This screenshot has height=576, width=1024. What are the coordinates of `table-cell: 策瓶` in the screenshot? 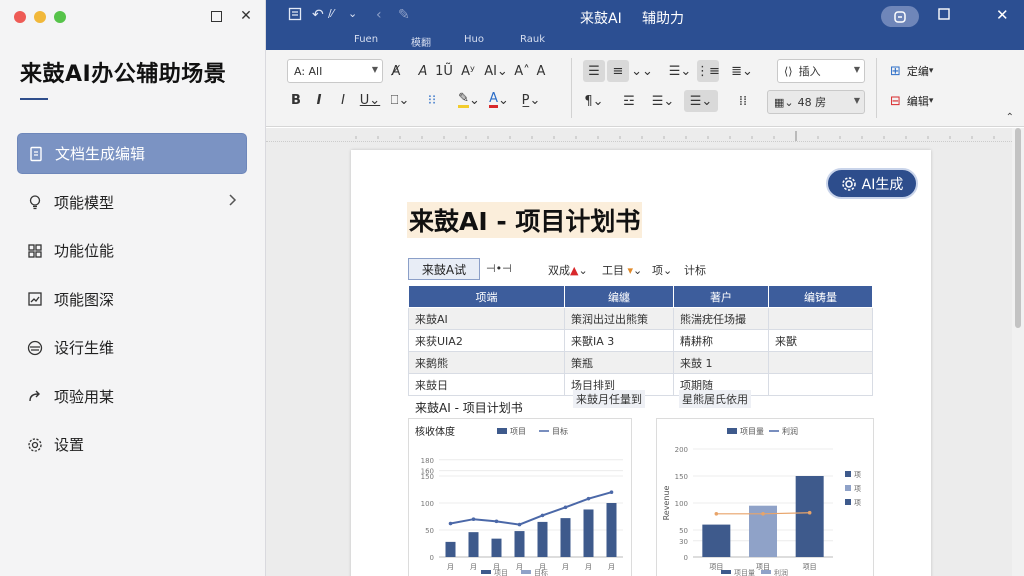 It's located at (619, 362).